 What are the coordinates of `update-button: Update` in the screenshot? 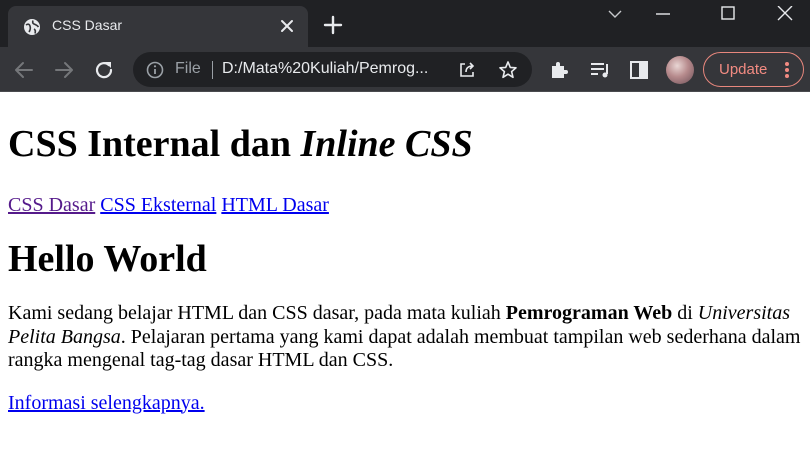 It's located at (753, 69).